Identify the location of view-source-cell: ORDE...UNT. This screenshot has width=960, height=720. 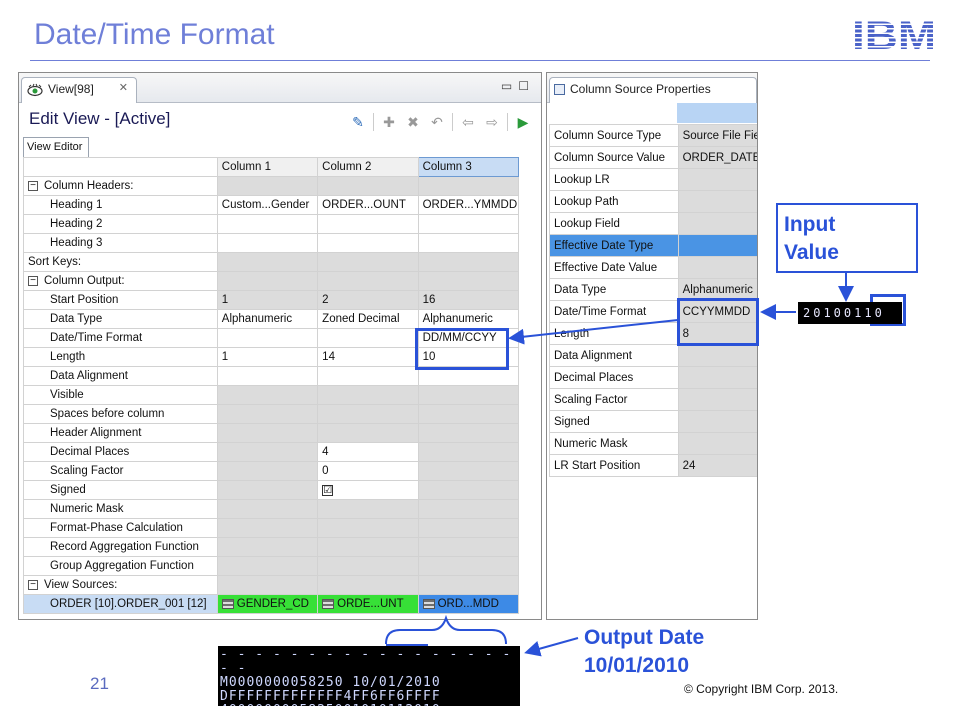
(368, 604).